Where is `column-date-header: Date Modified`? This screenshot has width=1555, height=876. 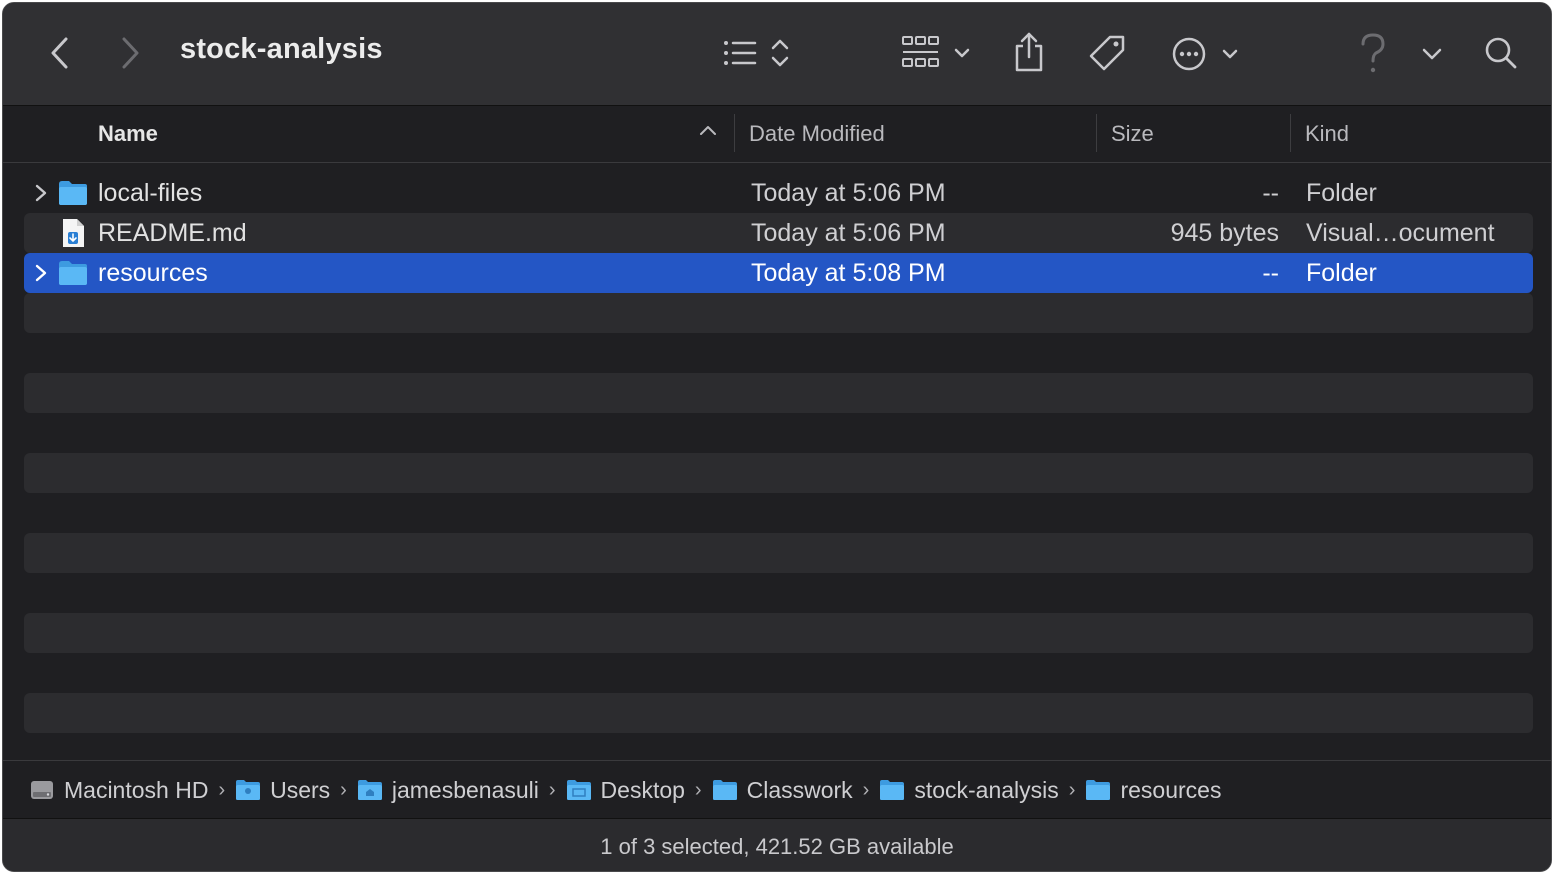
column-date-header: Date Modified is located at coordinates (817, 134).